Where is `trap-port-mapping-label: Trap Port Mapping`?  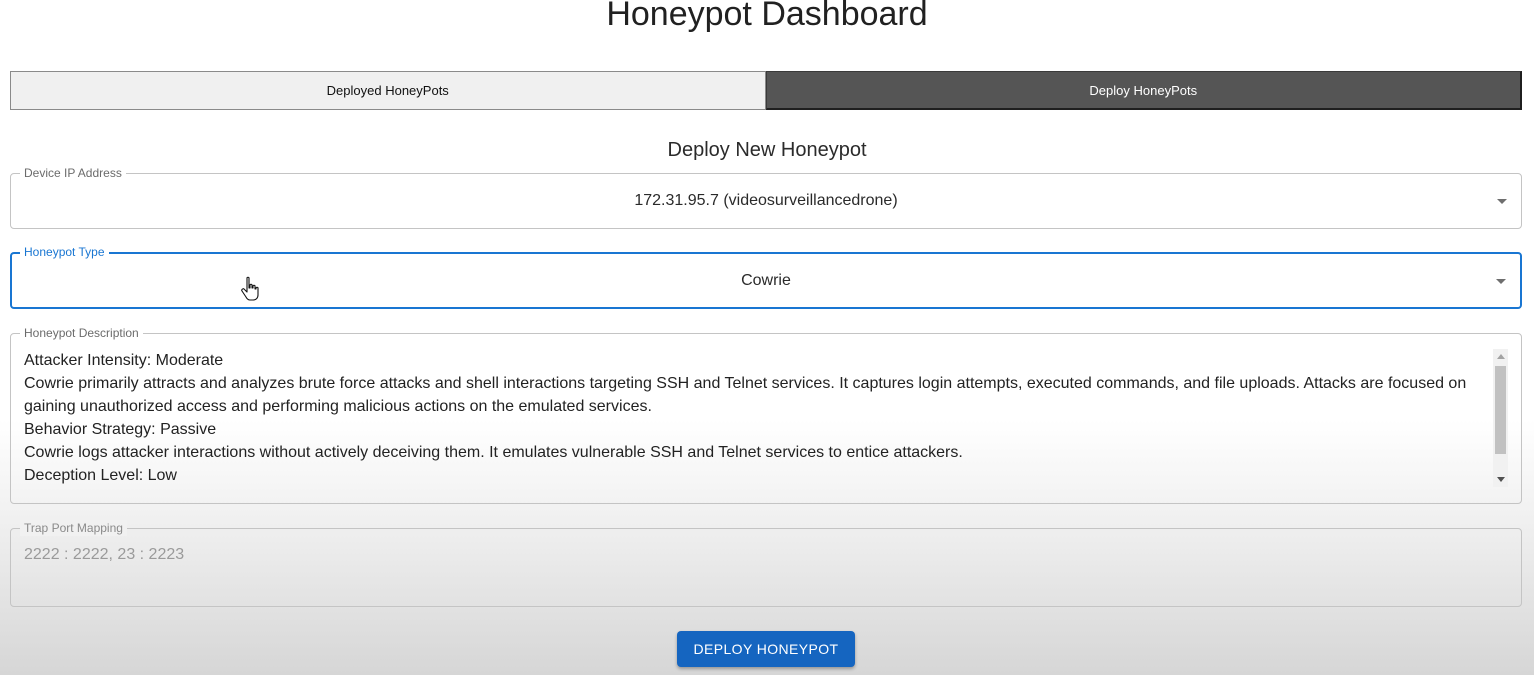 trap-port-mapping-label: Trap Port Mapping is located at coordinates (73, 528).